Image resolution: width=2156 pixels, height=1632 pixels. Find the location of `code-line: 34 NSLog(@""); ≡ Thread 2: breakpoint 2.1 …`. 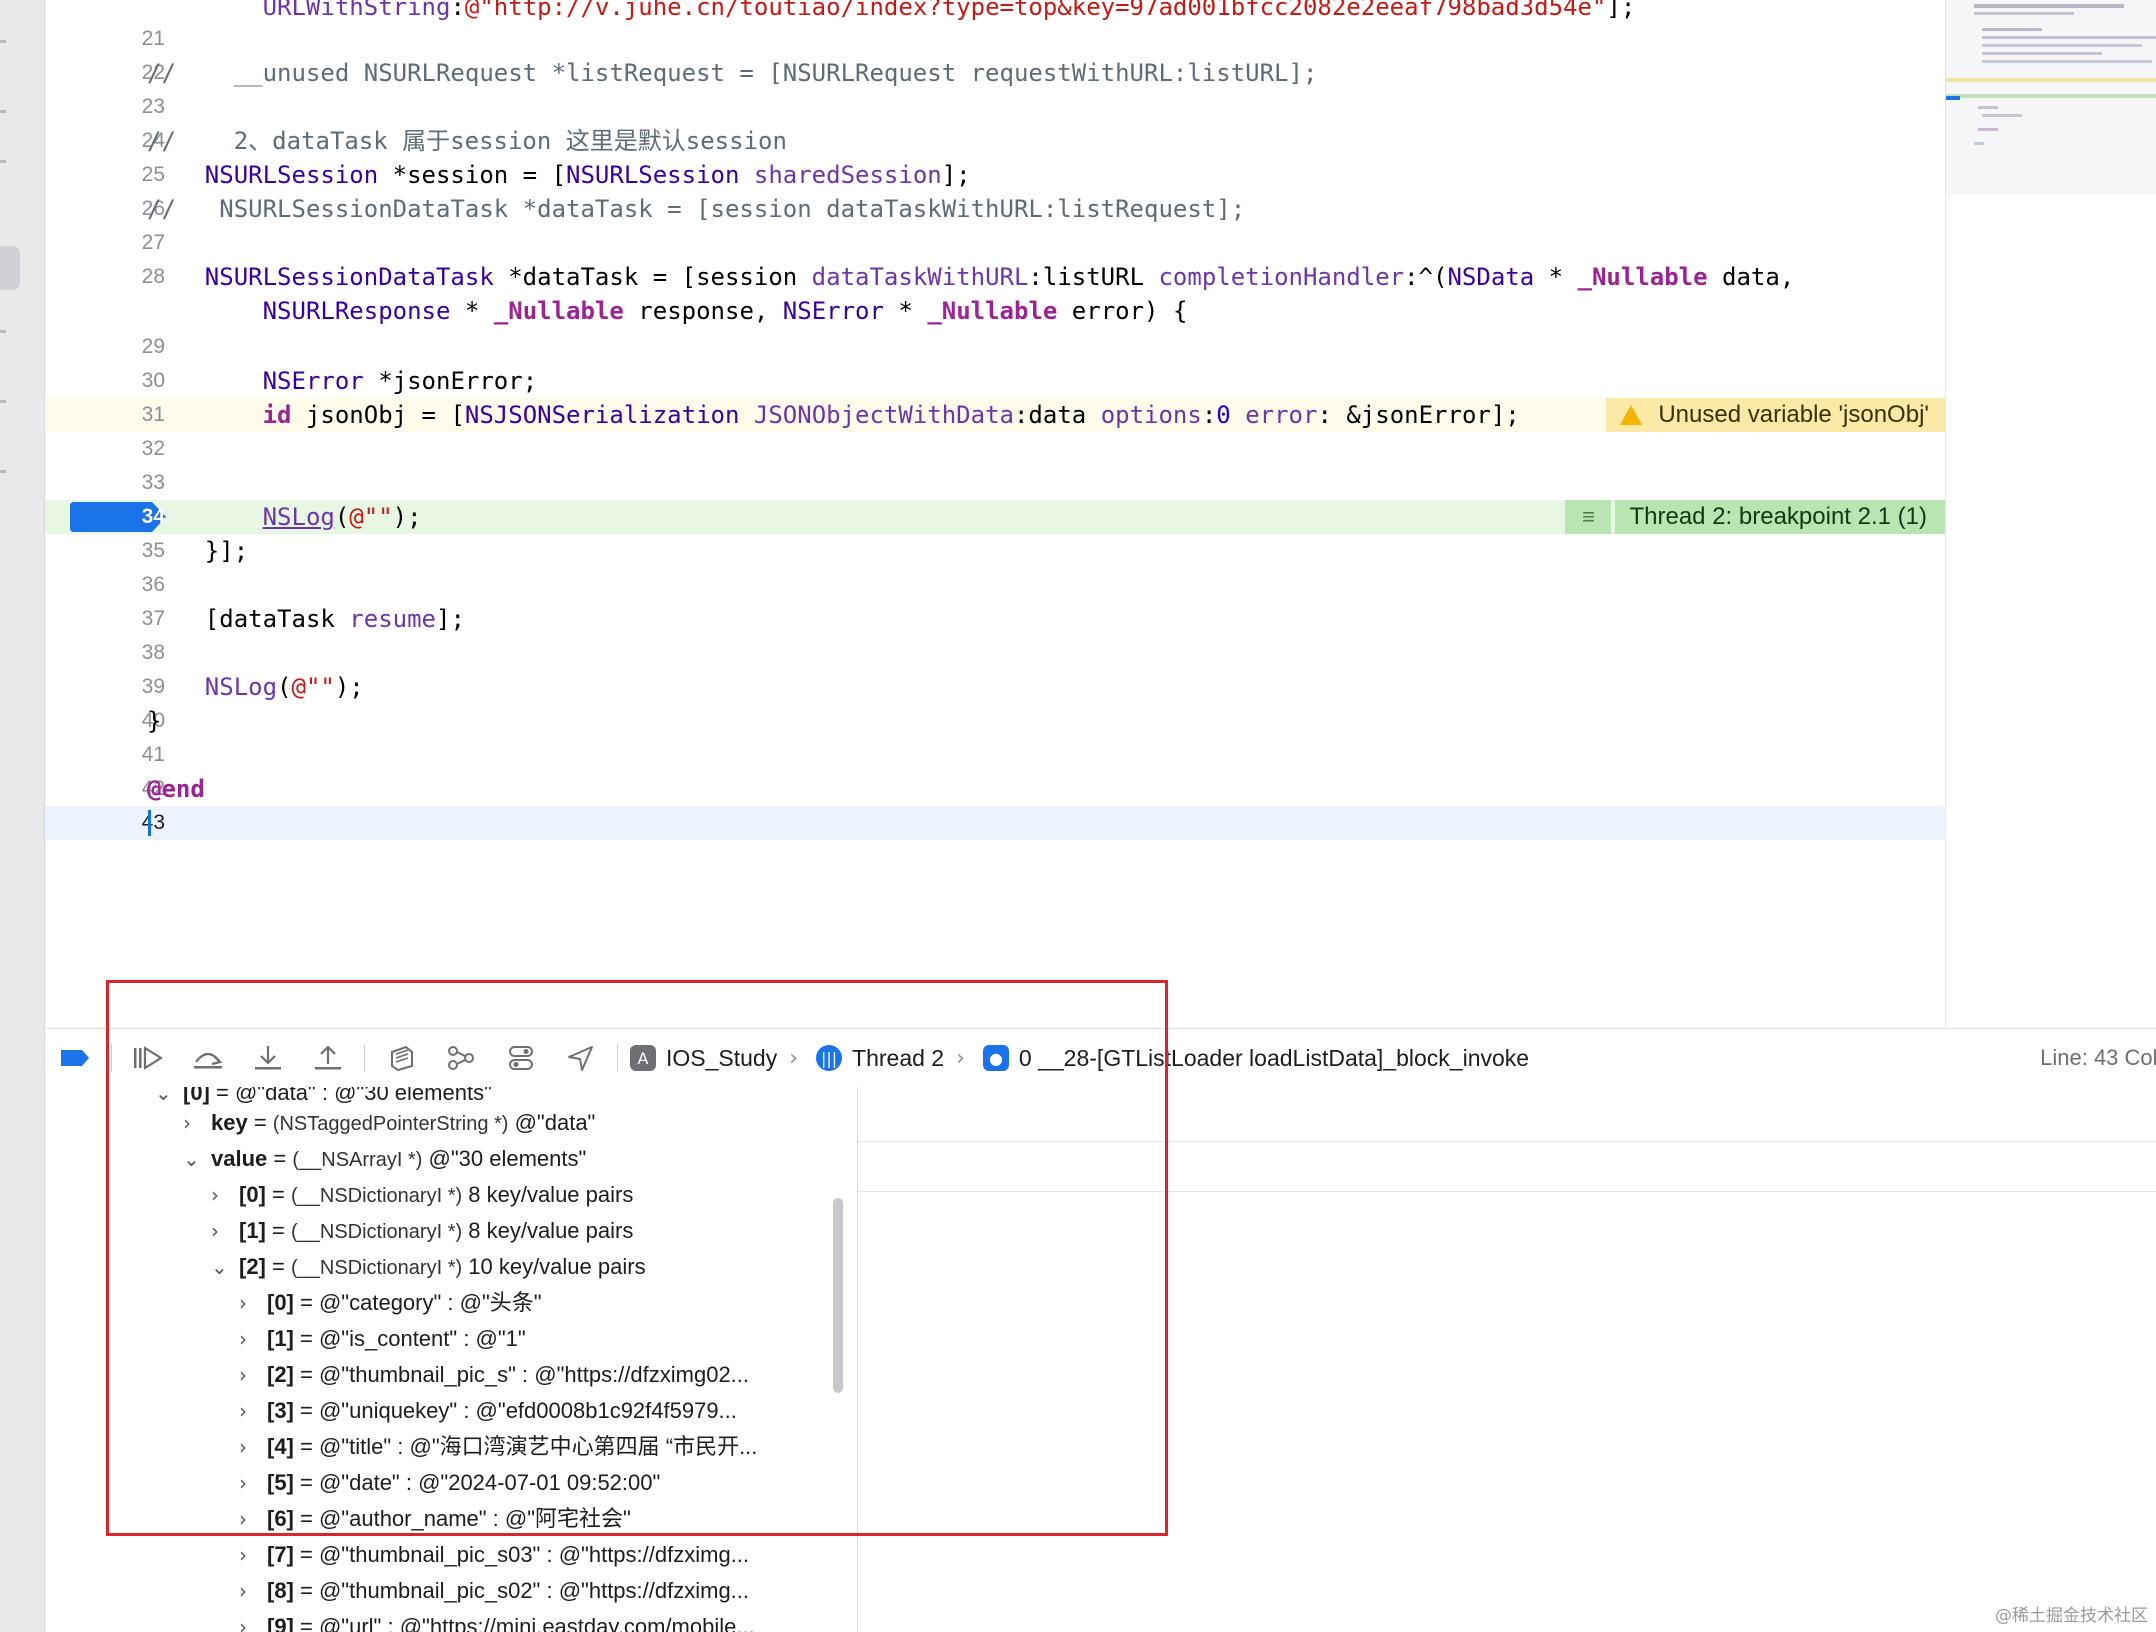

code-line: 34 NSLog(@""); ≡ Thread 2: breakpoint 2.1 … is located at coordinates (995, 517).